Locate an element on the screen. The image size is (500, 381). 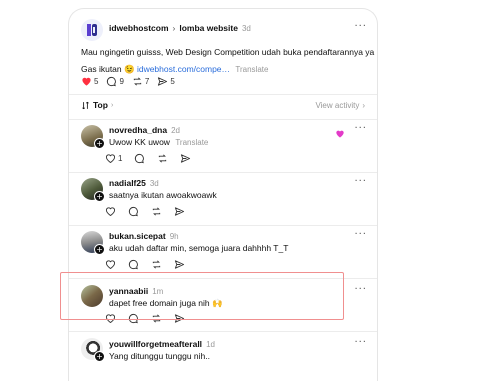
post-share-button: 5 is located at coordinates (166, 81).